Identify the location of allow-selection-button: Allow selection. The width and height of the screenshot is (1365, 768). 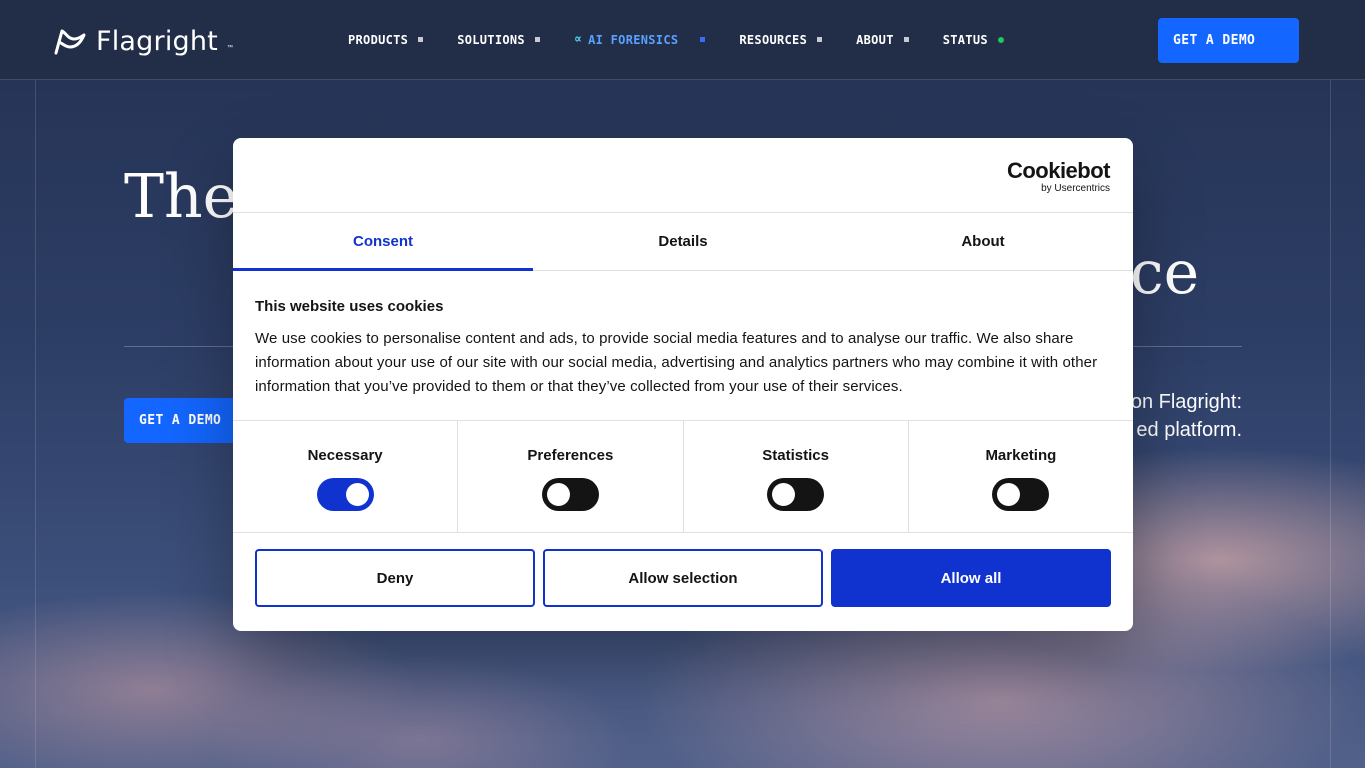
(683, 578).